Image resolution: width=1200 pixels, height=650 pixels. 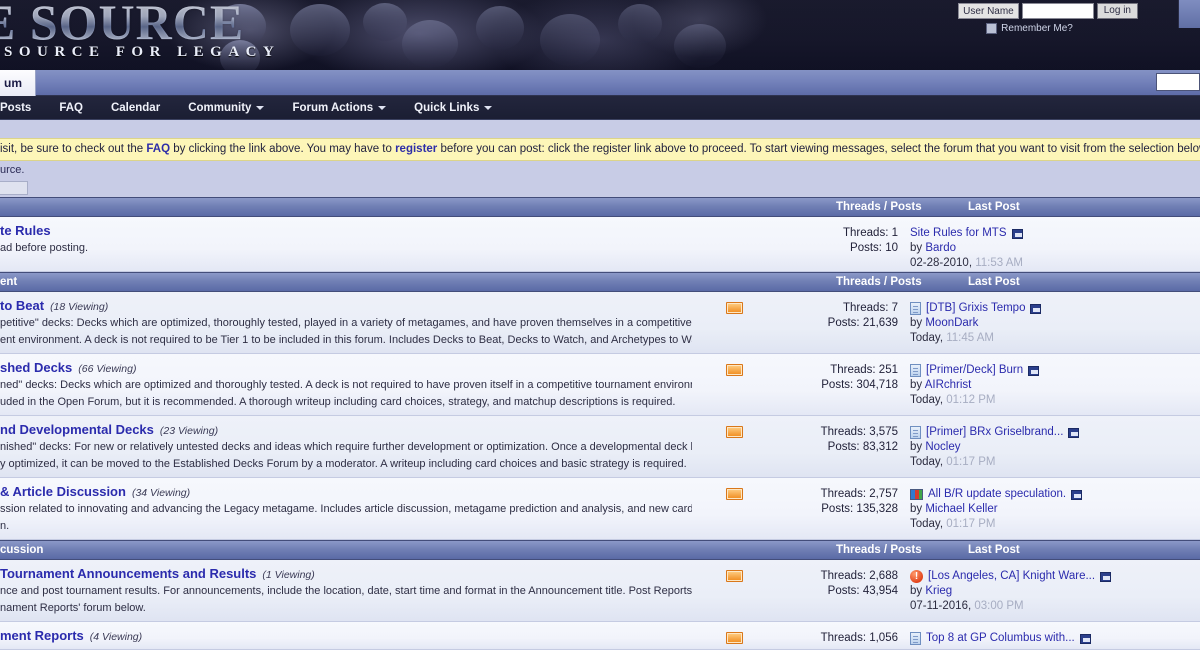 I want to click on tab-forum: um, so click(x=18, y=83).